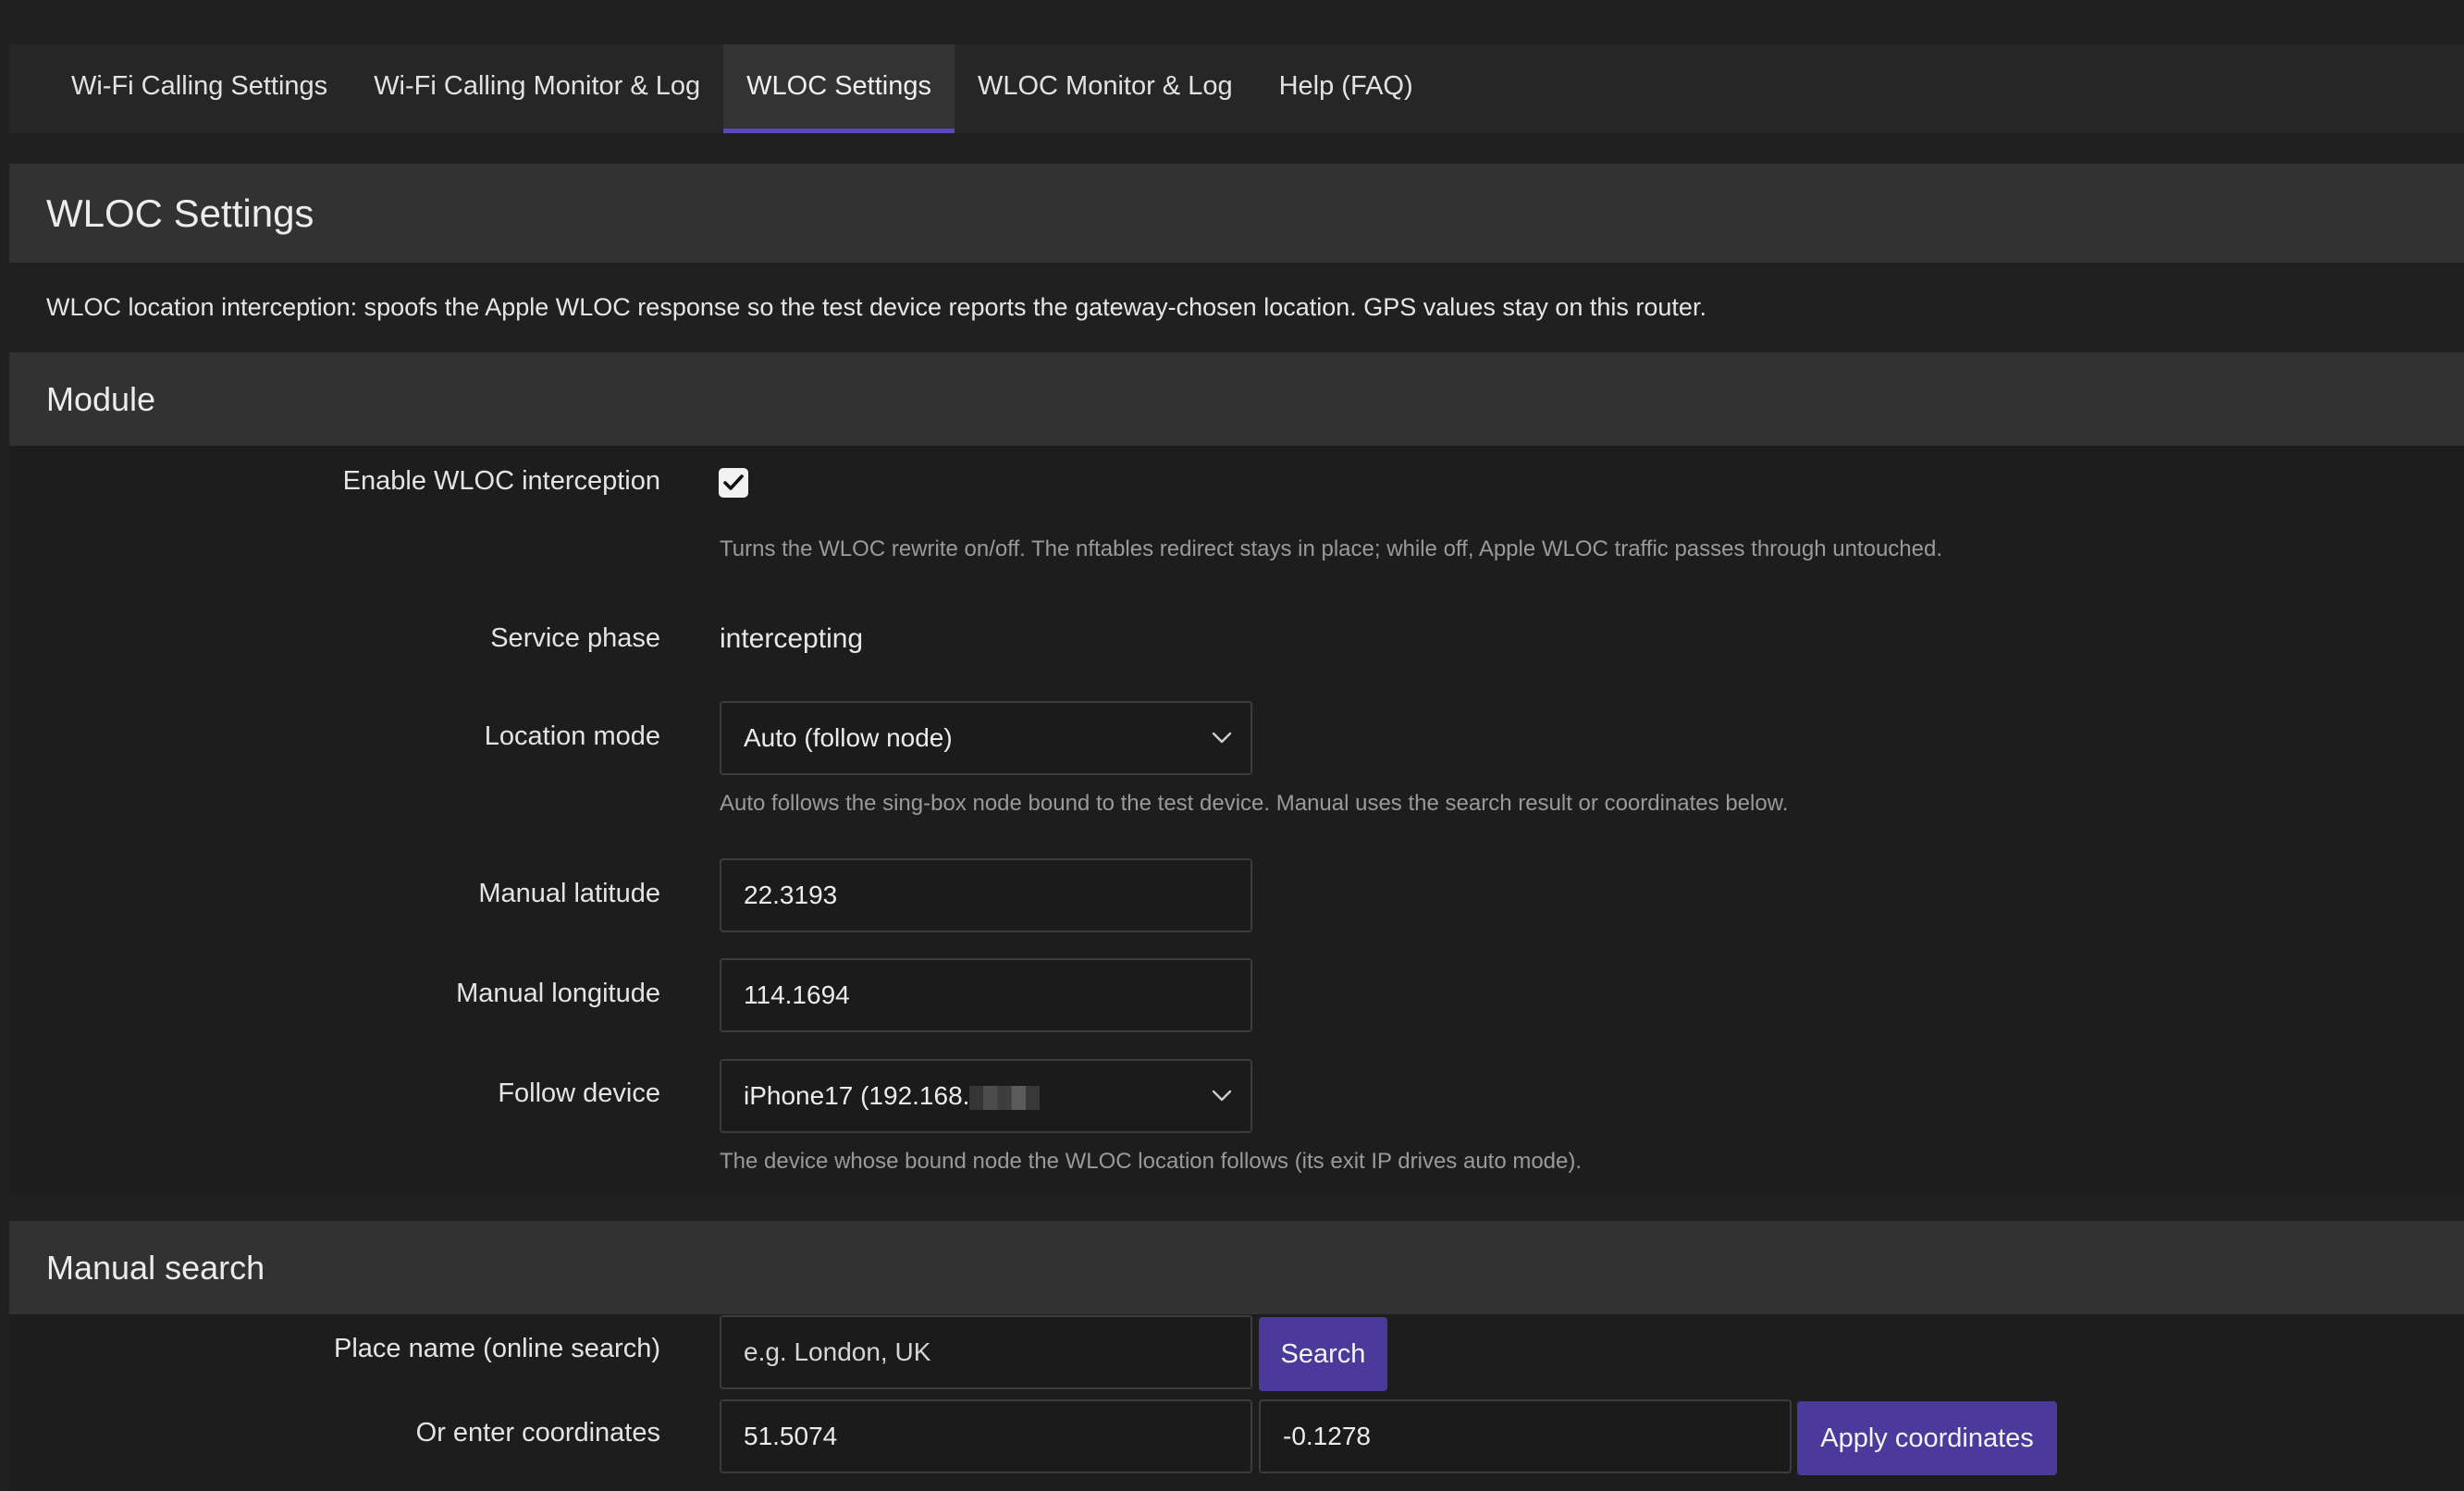 The width and height of the screenshot is (2464, 1491). I want to click on place-name-input: e.g. London, UK, so click(986, 1352).